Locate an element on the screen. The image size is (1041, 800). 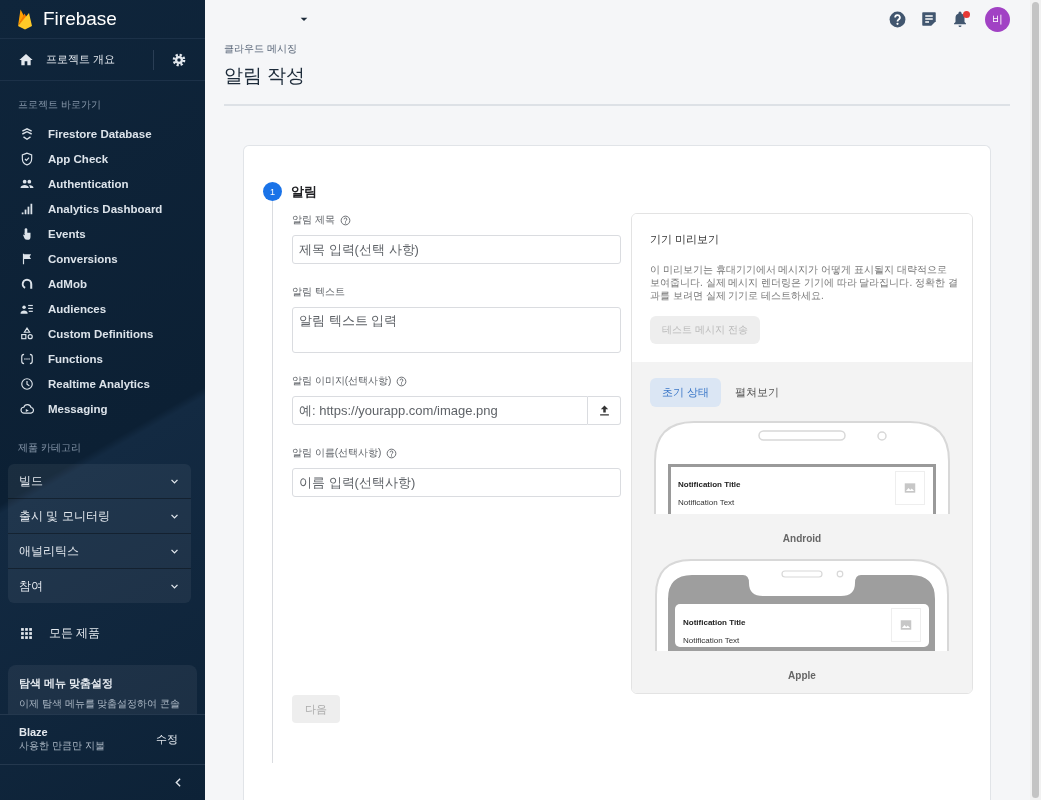
field-label: 알림 이미지(선택사항) is located at coordinates (342, 381).